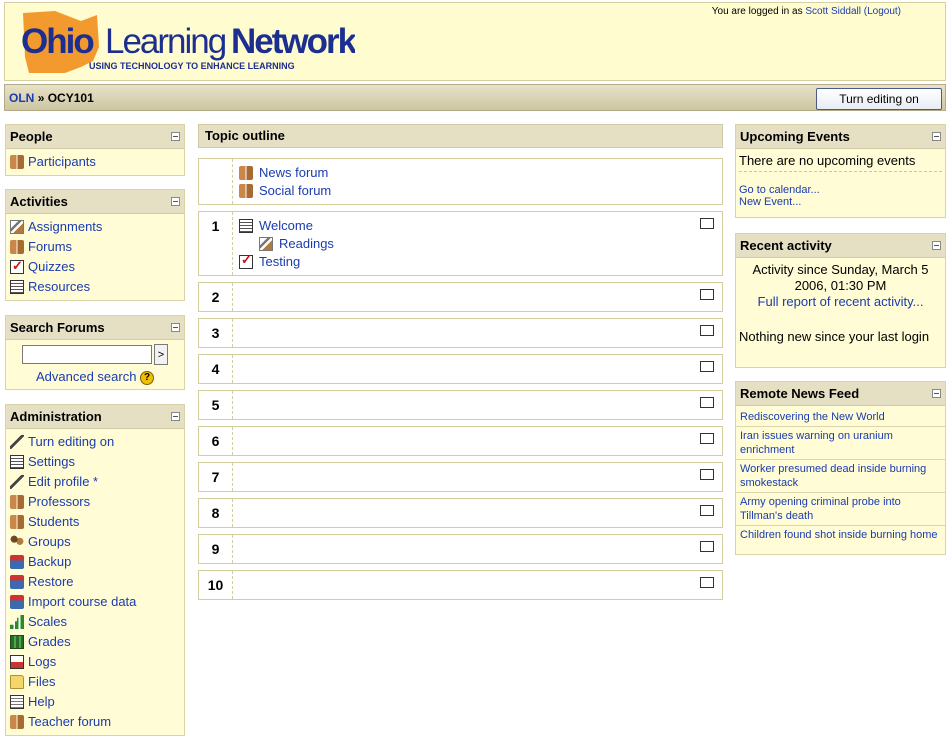 The width and height of the screenshot is (952, 748). I want to click on navigation-bar: OLN » OCY101 Turn editing on, so click(475, 97).